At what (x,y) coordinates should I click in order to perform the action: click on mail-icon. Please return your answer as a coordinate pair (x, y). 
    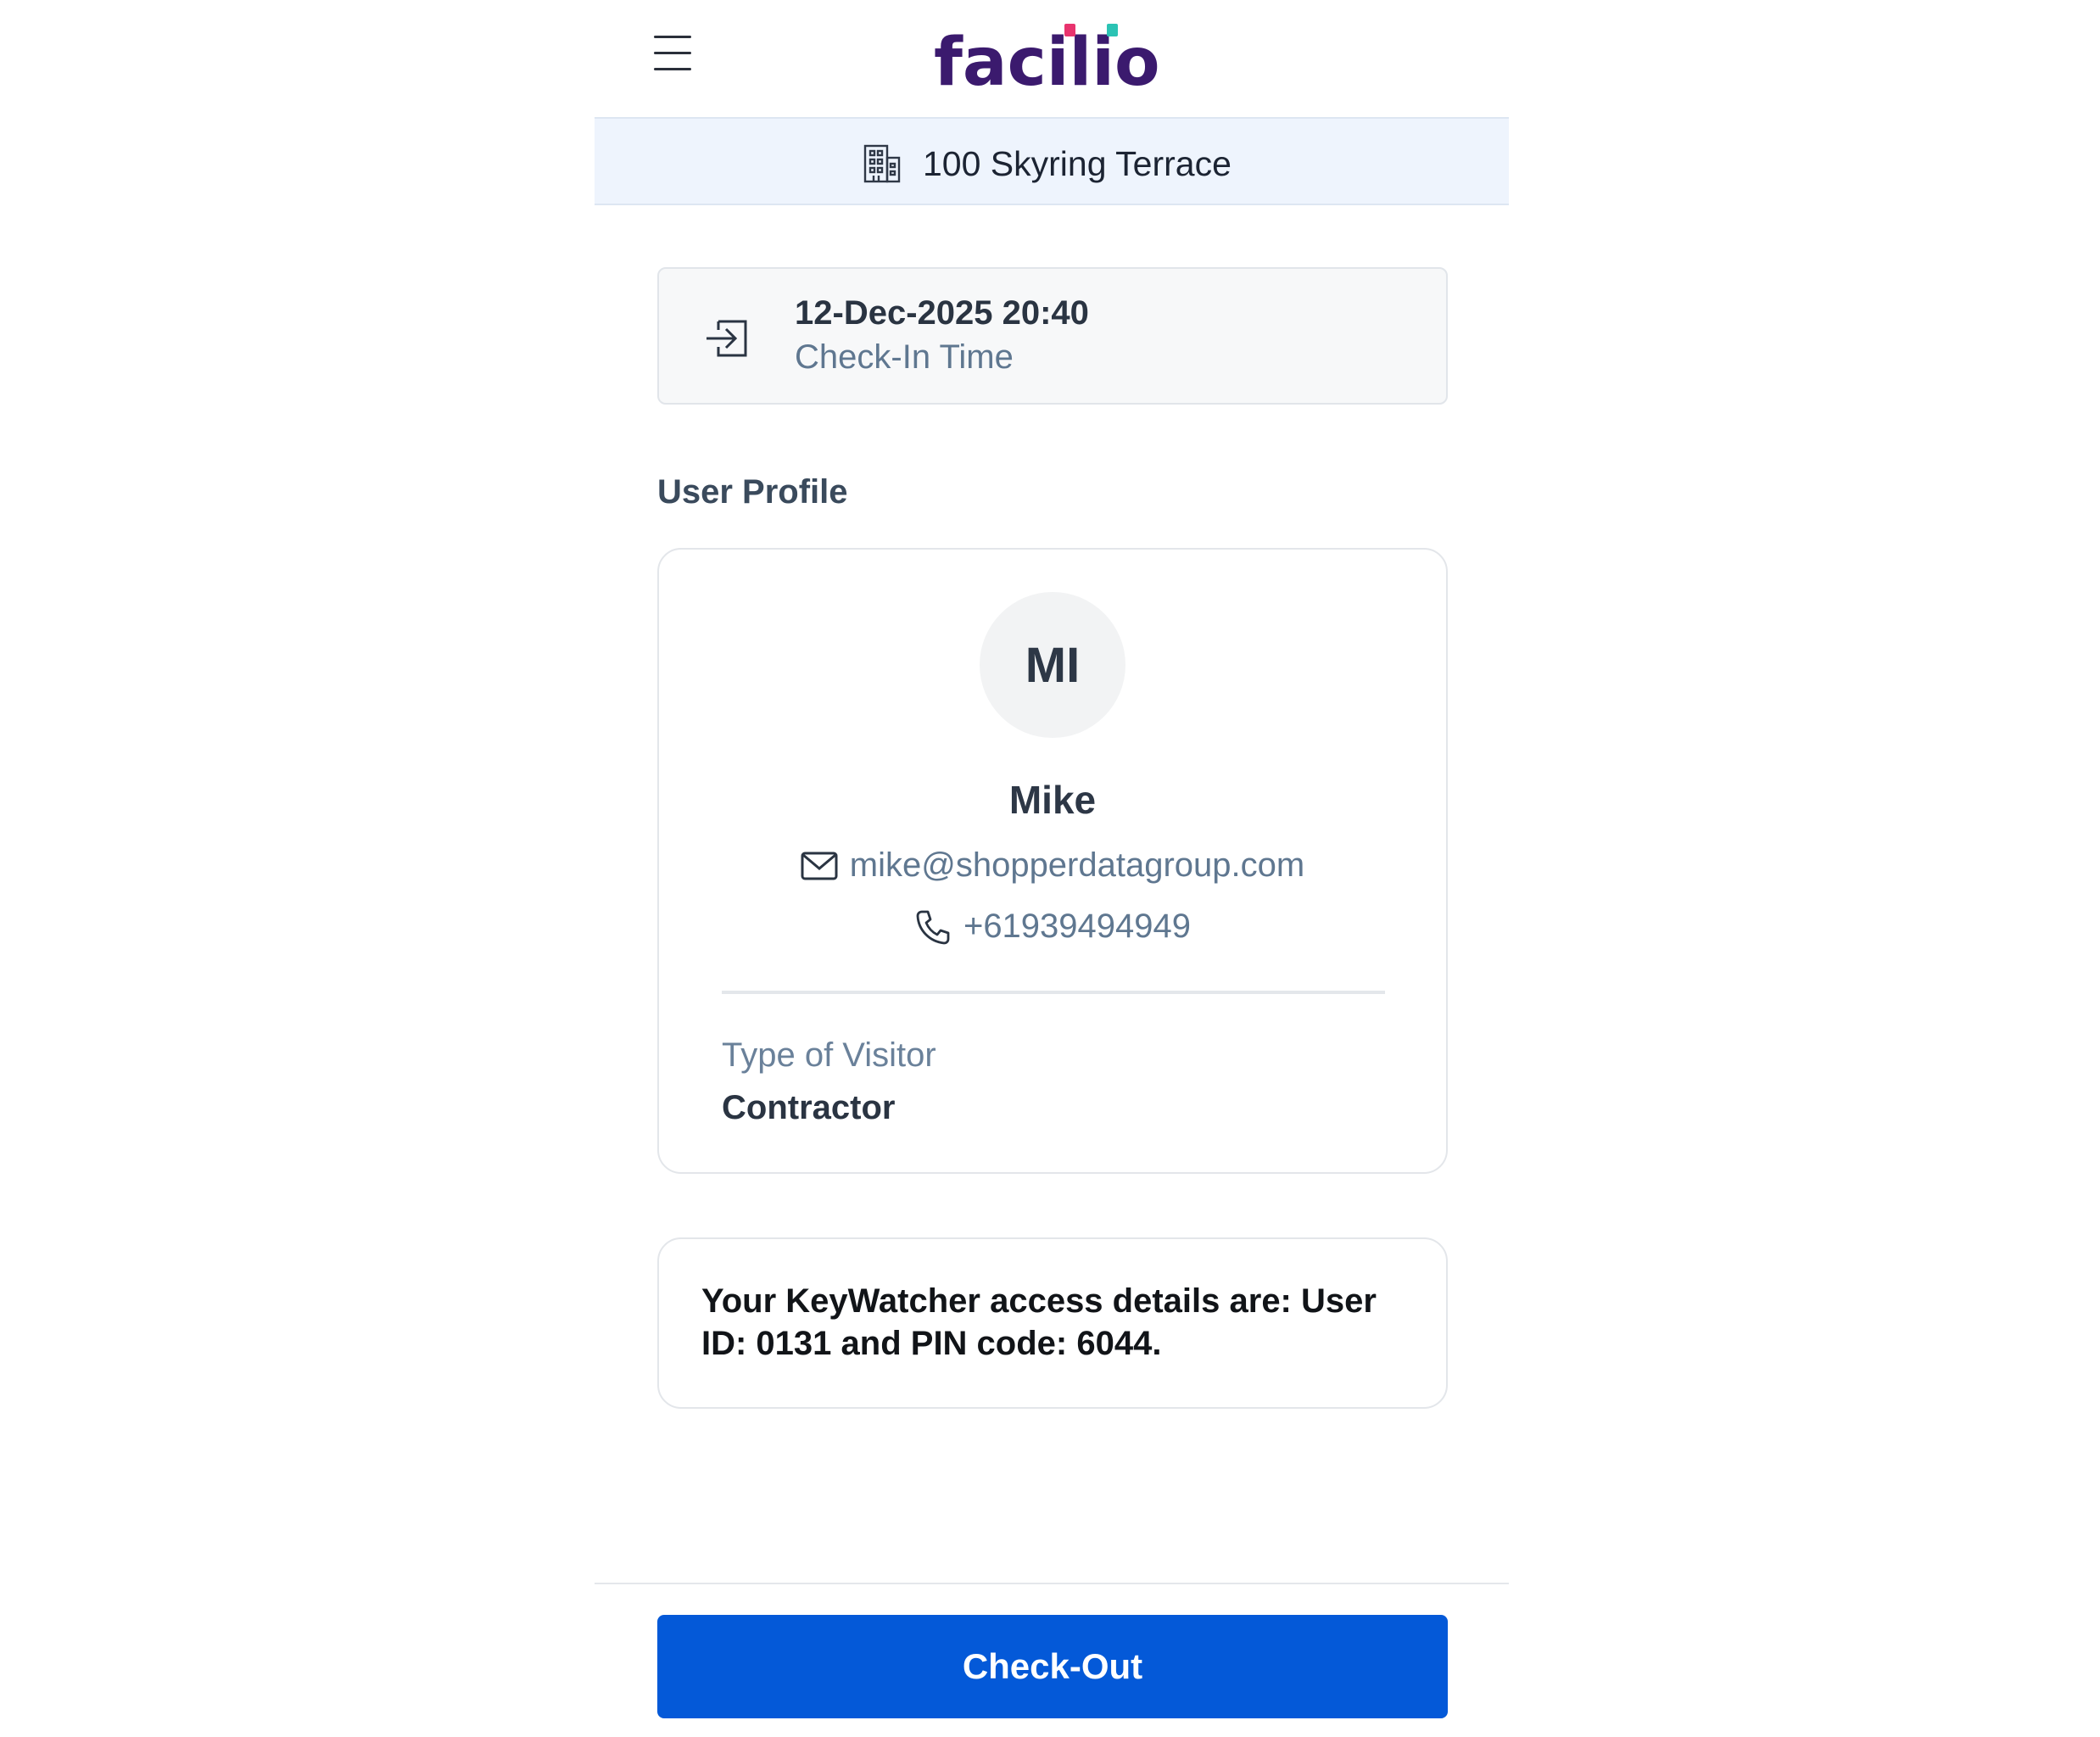
    Looking at the image, I should click on (820, 866).